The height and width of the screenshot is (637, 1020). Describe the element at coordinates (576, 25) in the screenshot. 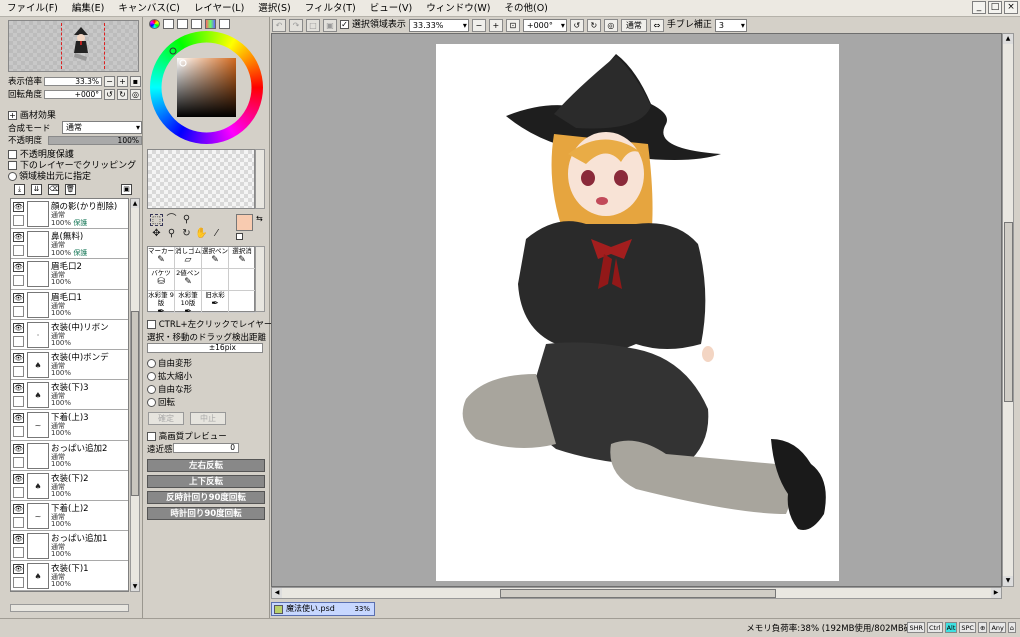

I see `rotate-left-icon: ↺` at that location.